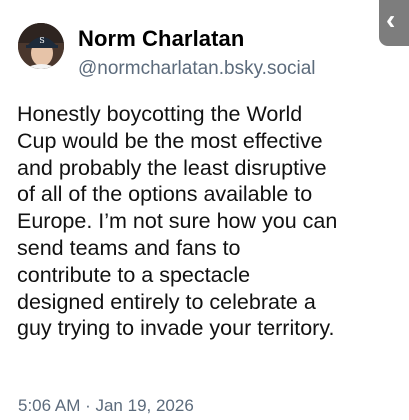  Describe the element at coordinates (41, 40) in the screenshot. I see `svg-text: S` at that location.